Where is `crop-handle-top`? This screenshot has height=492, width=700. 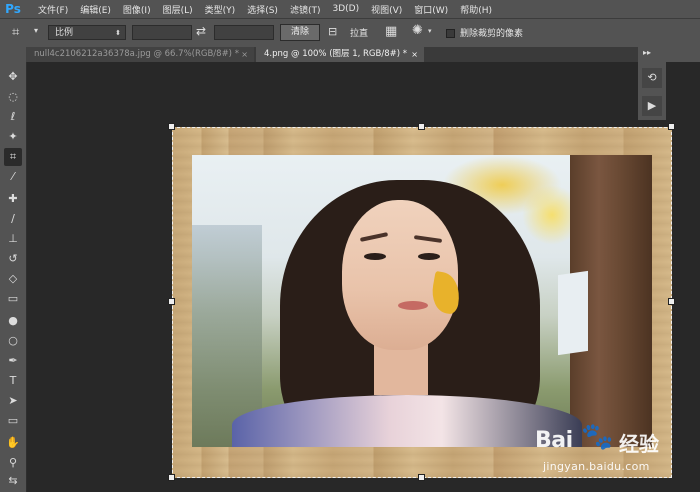
crop-handle-top is located at coordinates (421, 126).